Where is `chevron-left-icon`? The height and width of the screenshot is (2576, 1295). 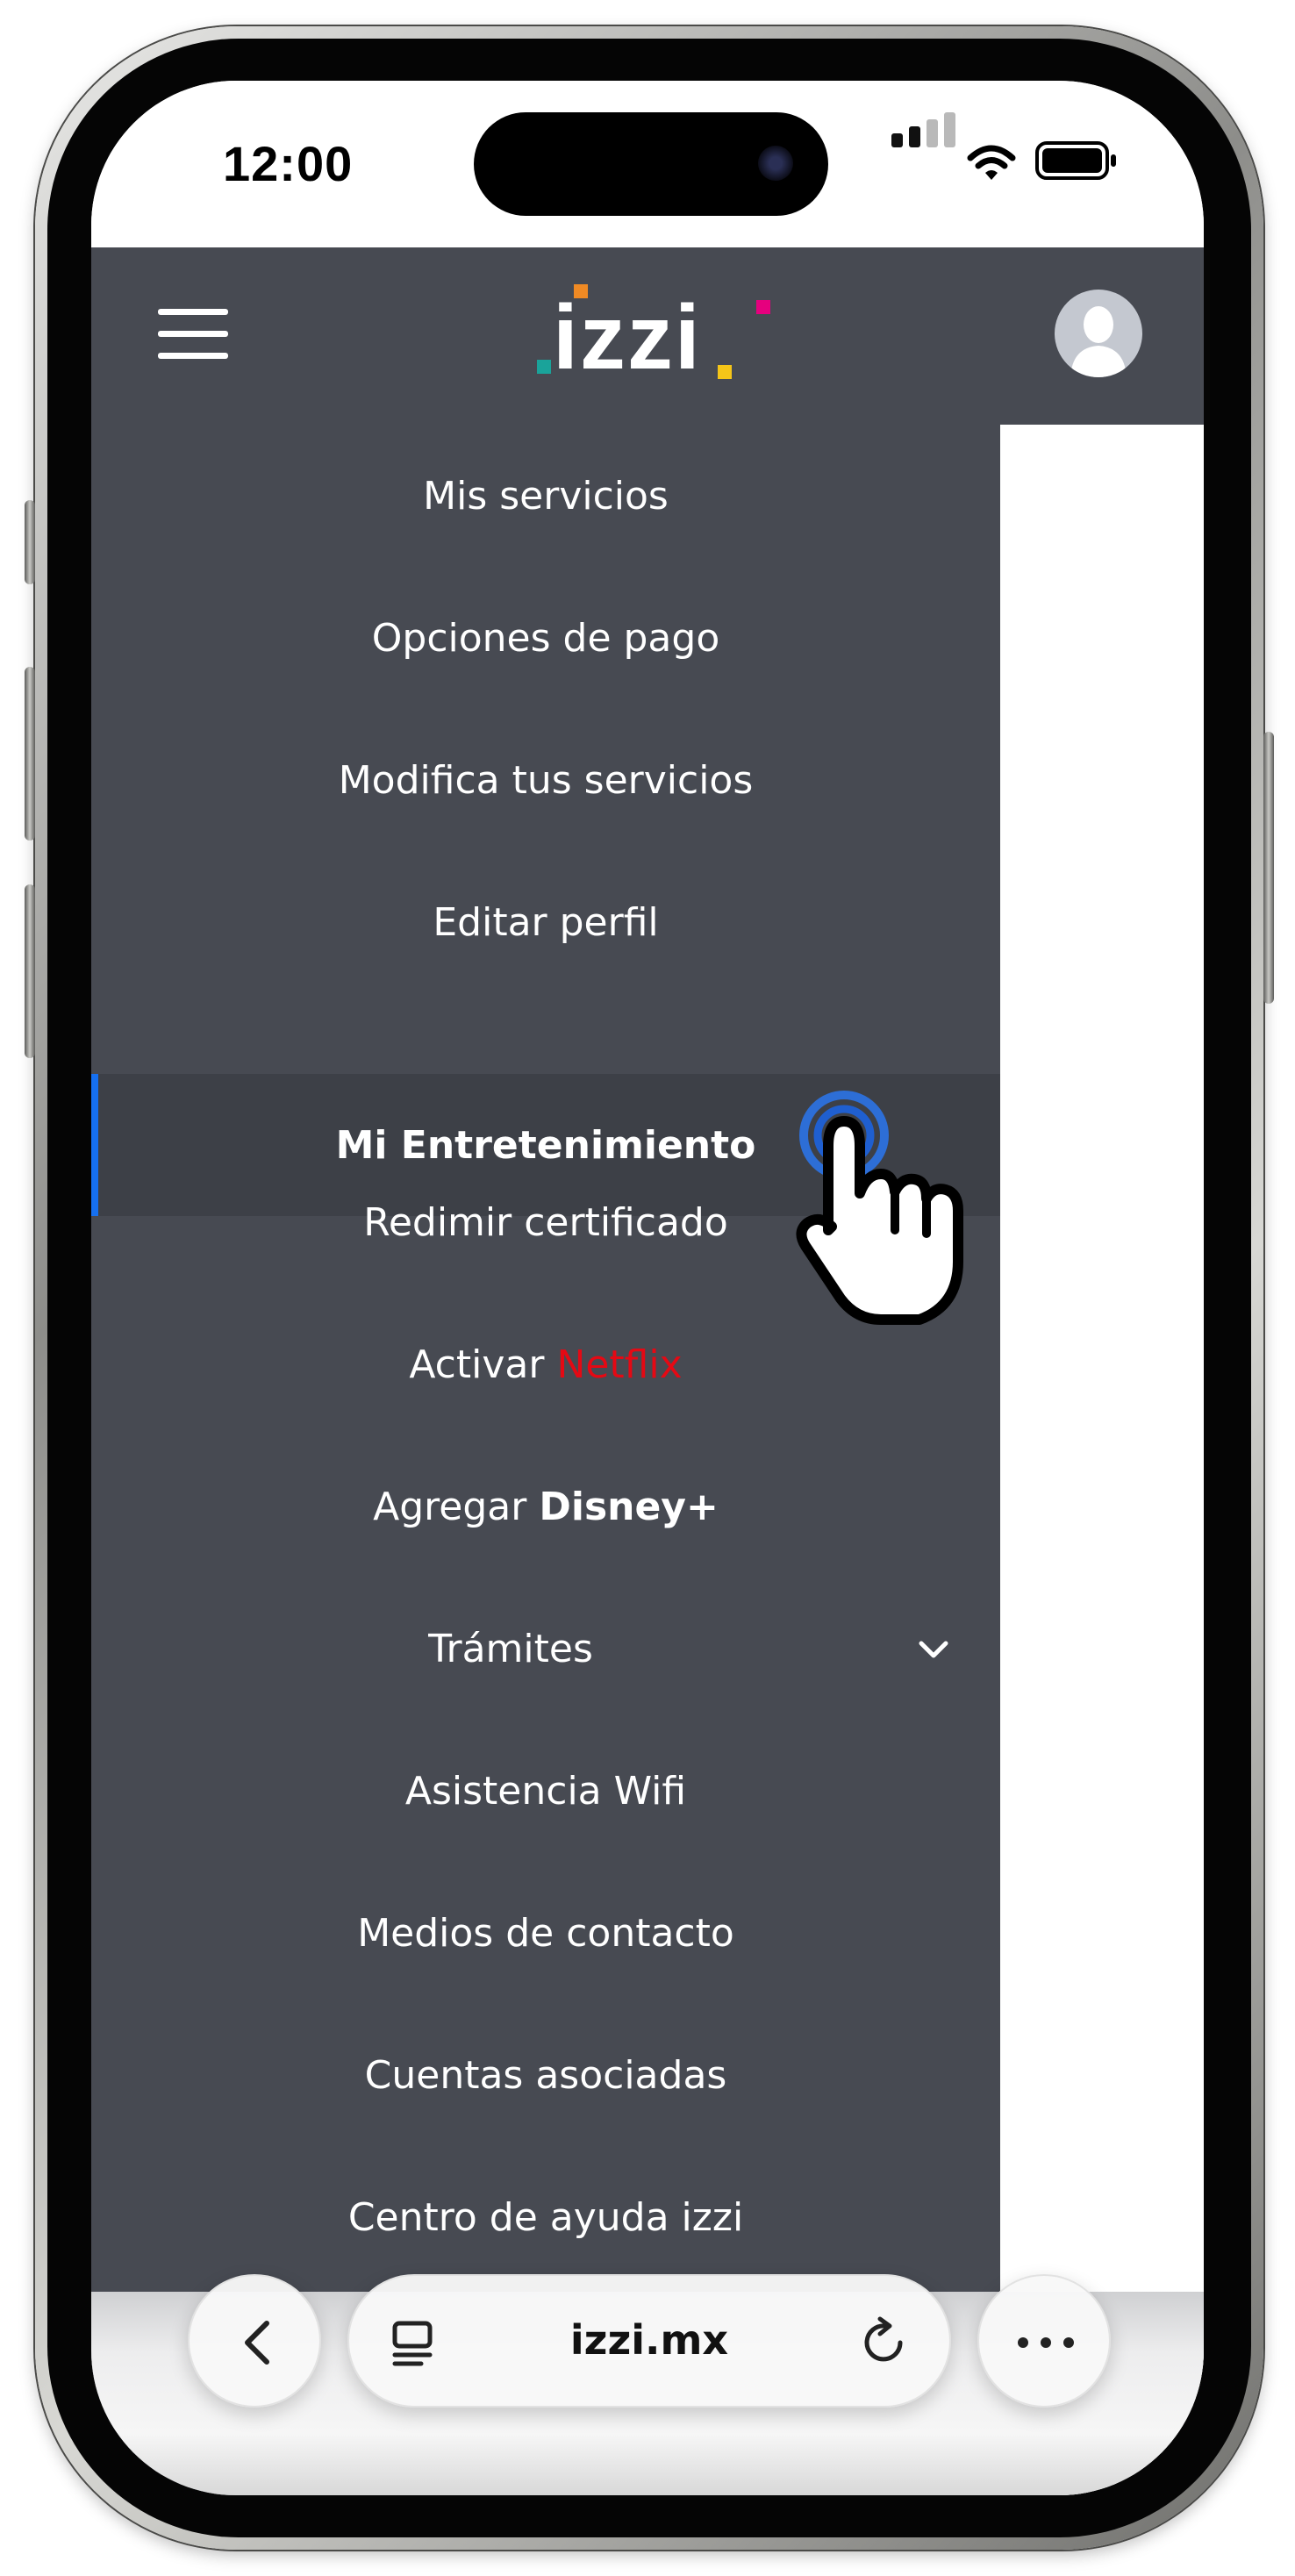
chevron-left-icon is located at coordinates (257, 2343).